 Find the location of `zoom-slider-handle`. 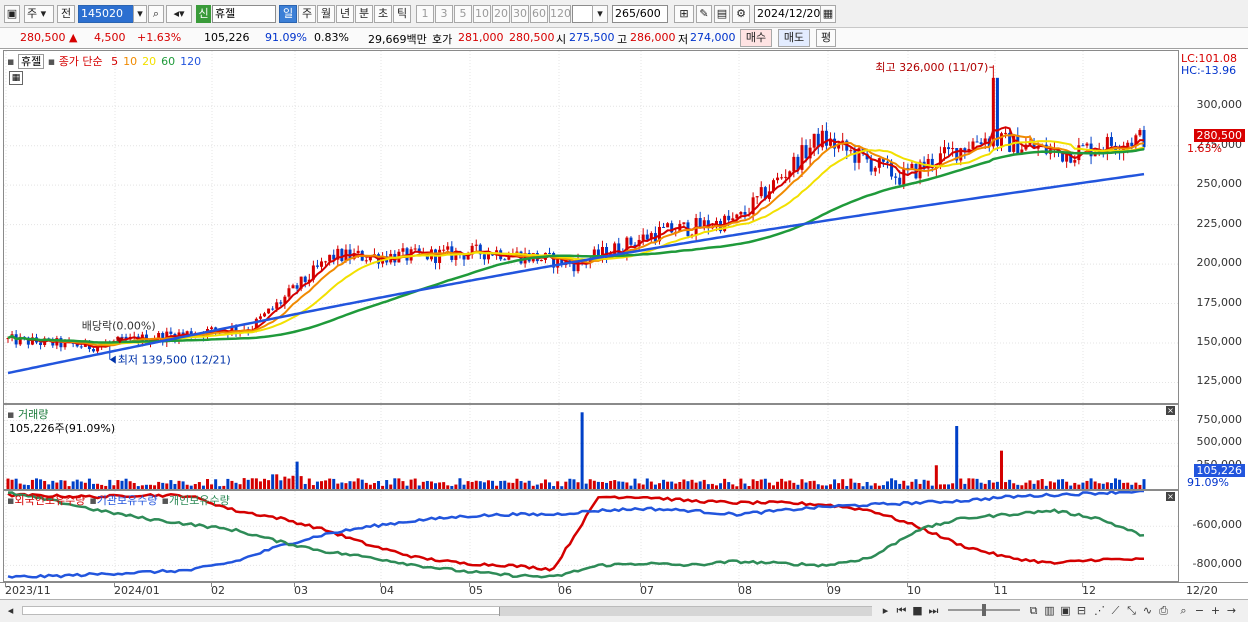

zoom-slider-handle is located at coordinates (984, 610).